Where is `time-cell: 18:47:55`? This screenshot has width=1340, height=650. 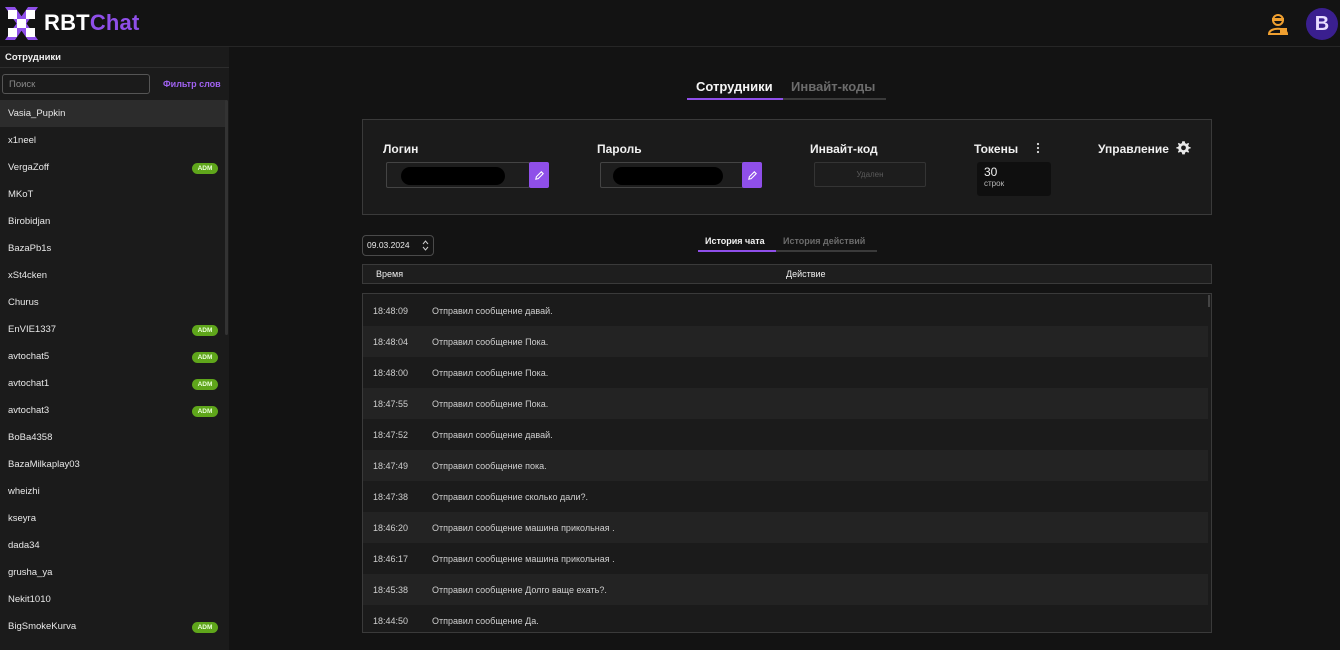
time-cell: 18:47:55 is located at coordinates (391, 404).